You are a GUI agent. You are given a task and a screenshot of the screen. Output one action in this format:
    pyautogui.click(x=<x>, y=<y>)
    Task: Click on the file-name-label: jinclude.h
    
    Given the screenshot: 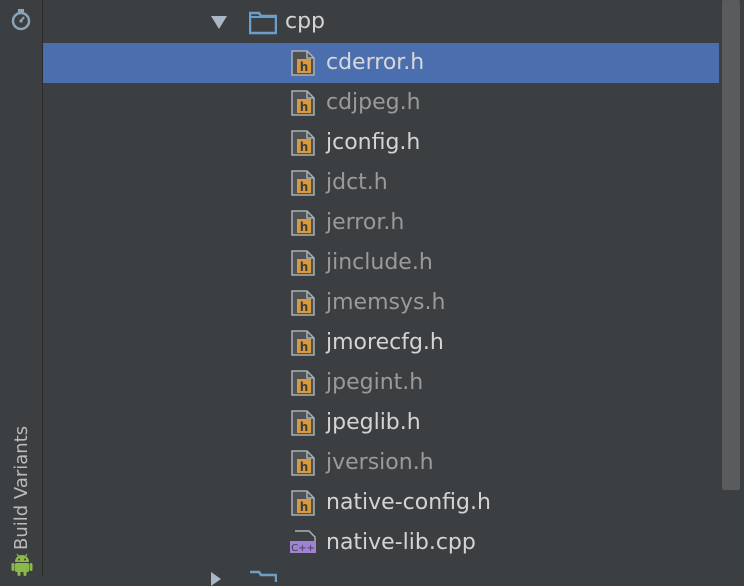 What is the action you would take?
    pyautogui.click(x=379, y=262)
    